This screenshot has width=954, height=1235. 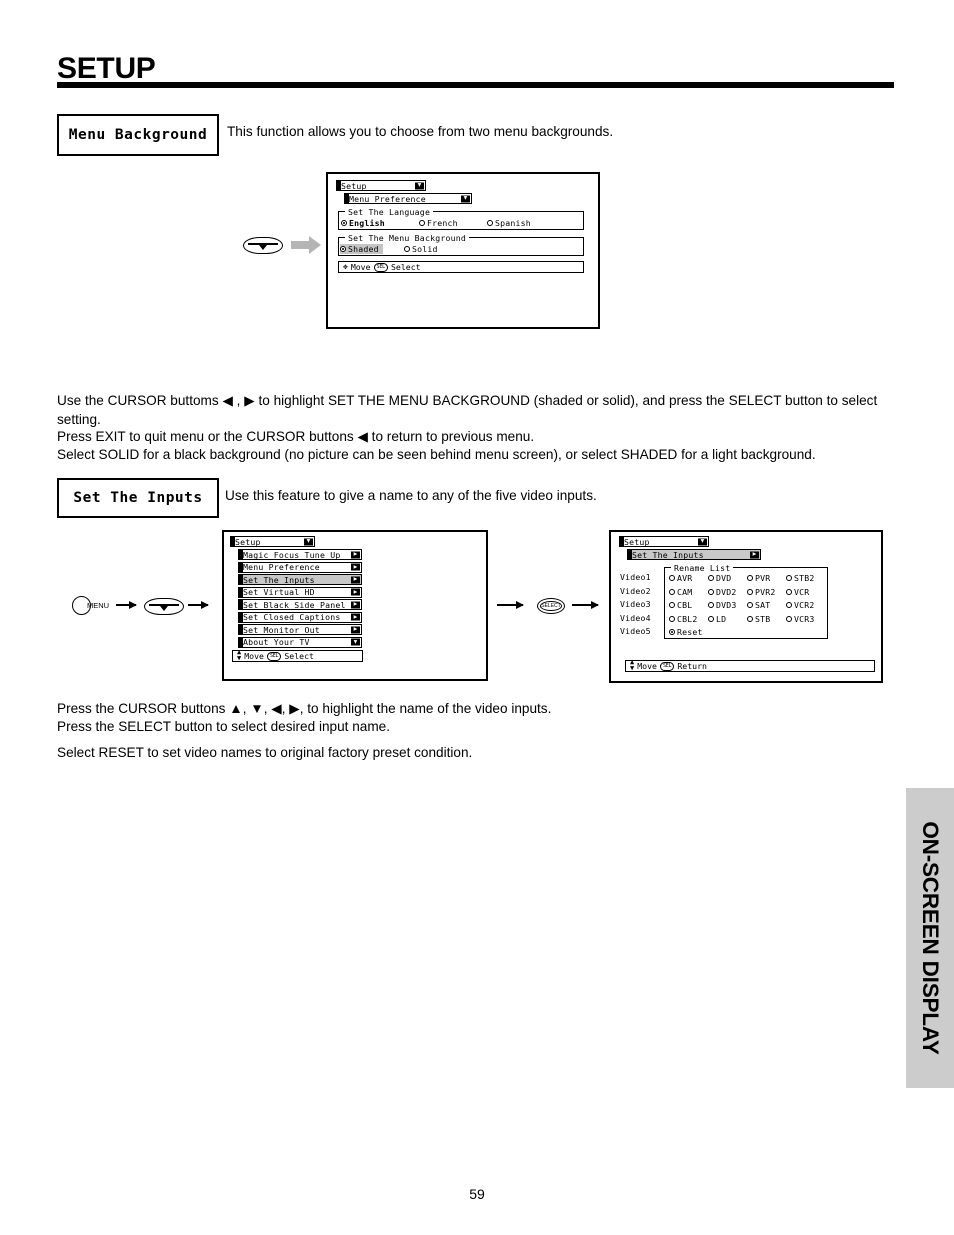 I want to click on rename-option-dvd: DVD, so click(x=719, y=578).